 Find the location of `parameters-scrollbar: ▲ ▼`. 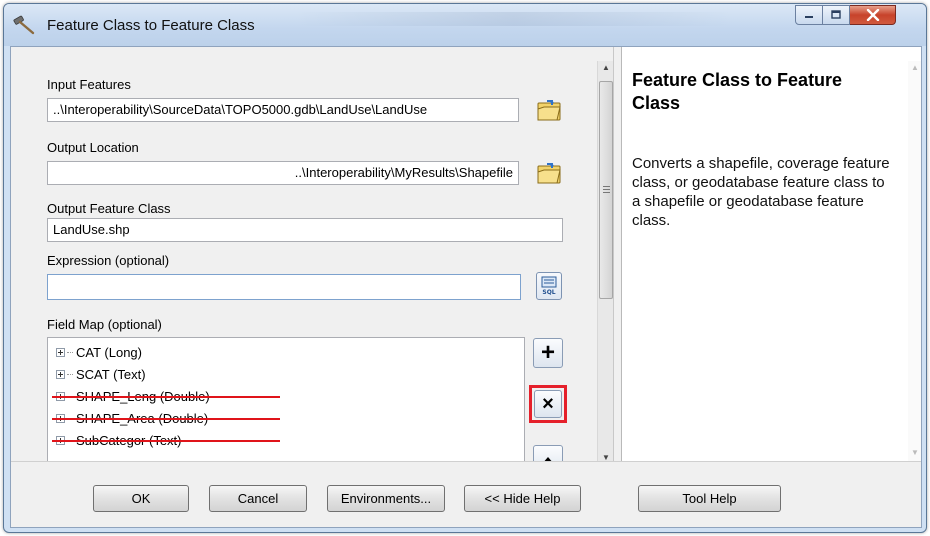

parameters-scrollbar: ▲ ▼ is located at coordinates (605, 261).